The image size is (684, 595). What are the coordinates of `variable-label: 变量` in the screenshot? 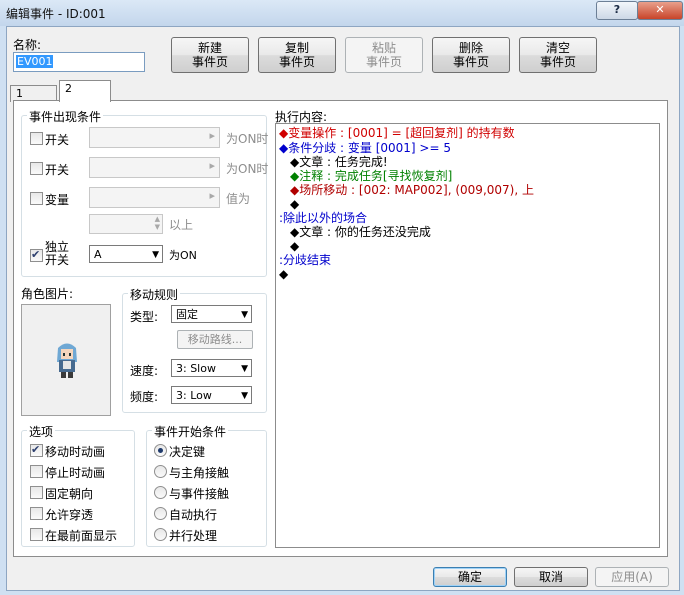 It's located at (57, 200).